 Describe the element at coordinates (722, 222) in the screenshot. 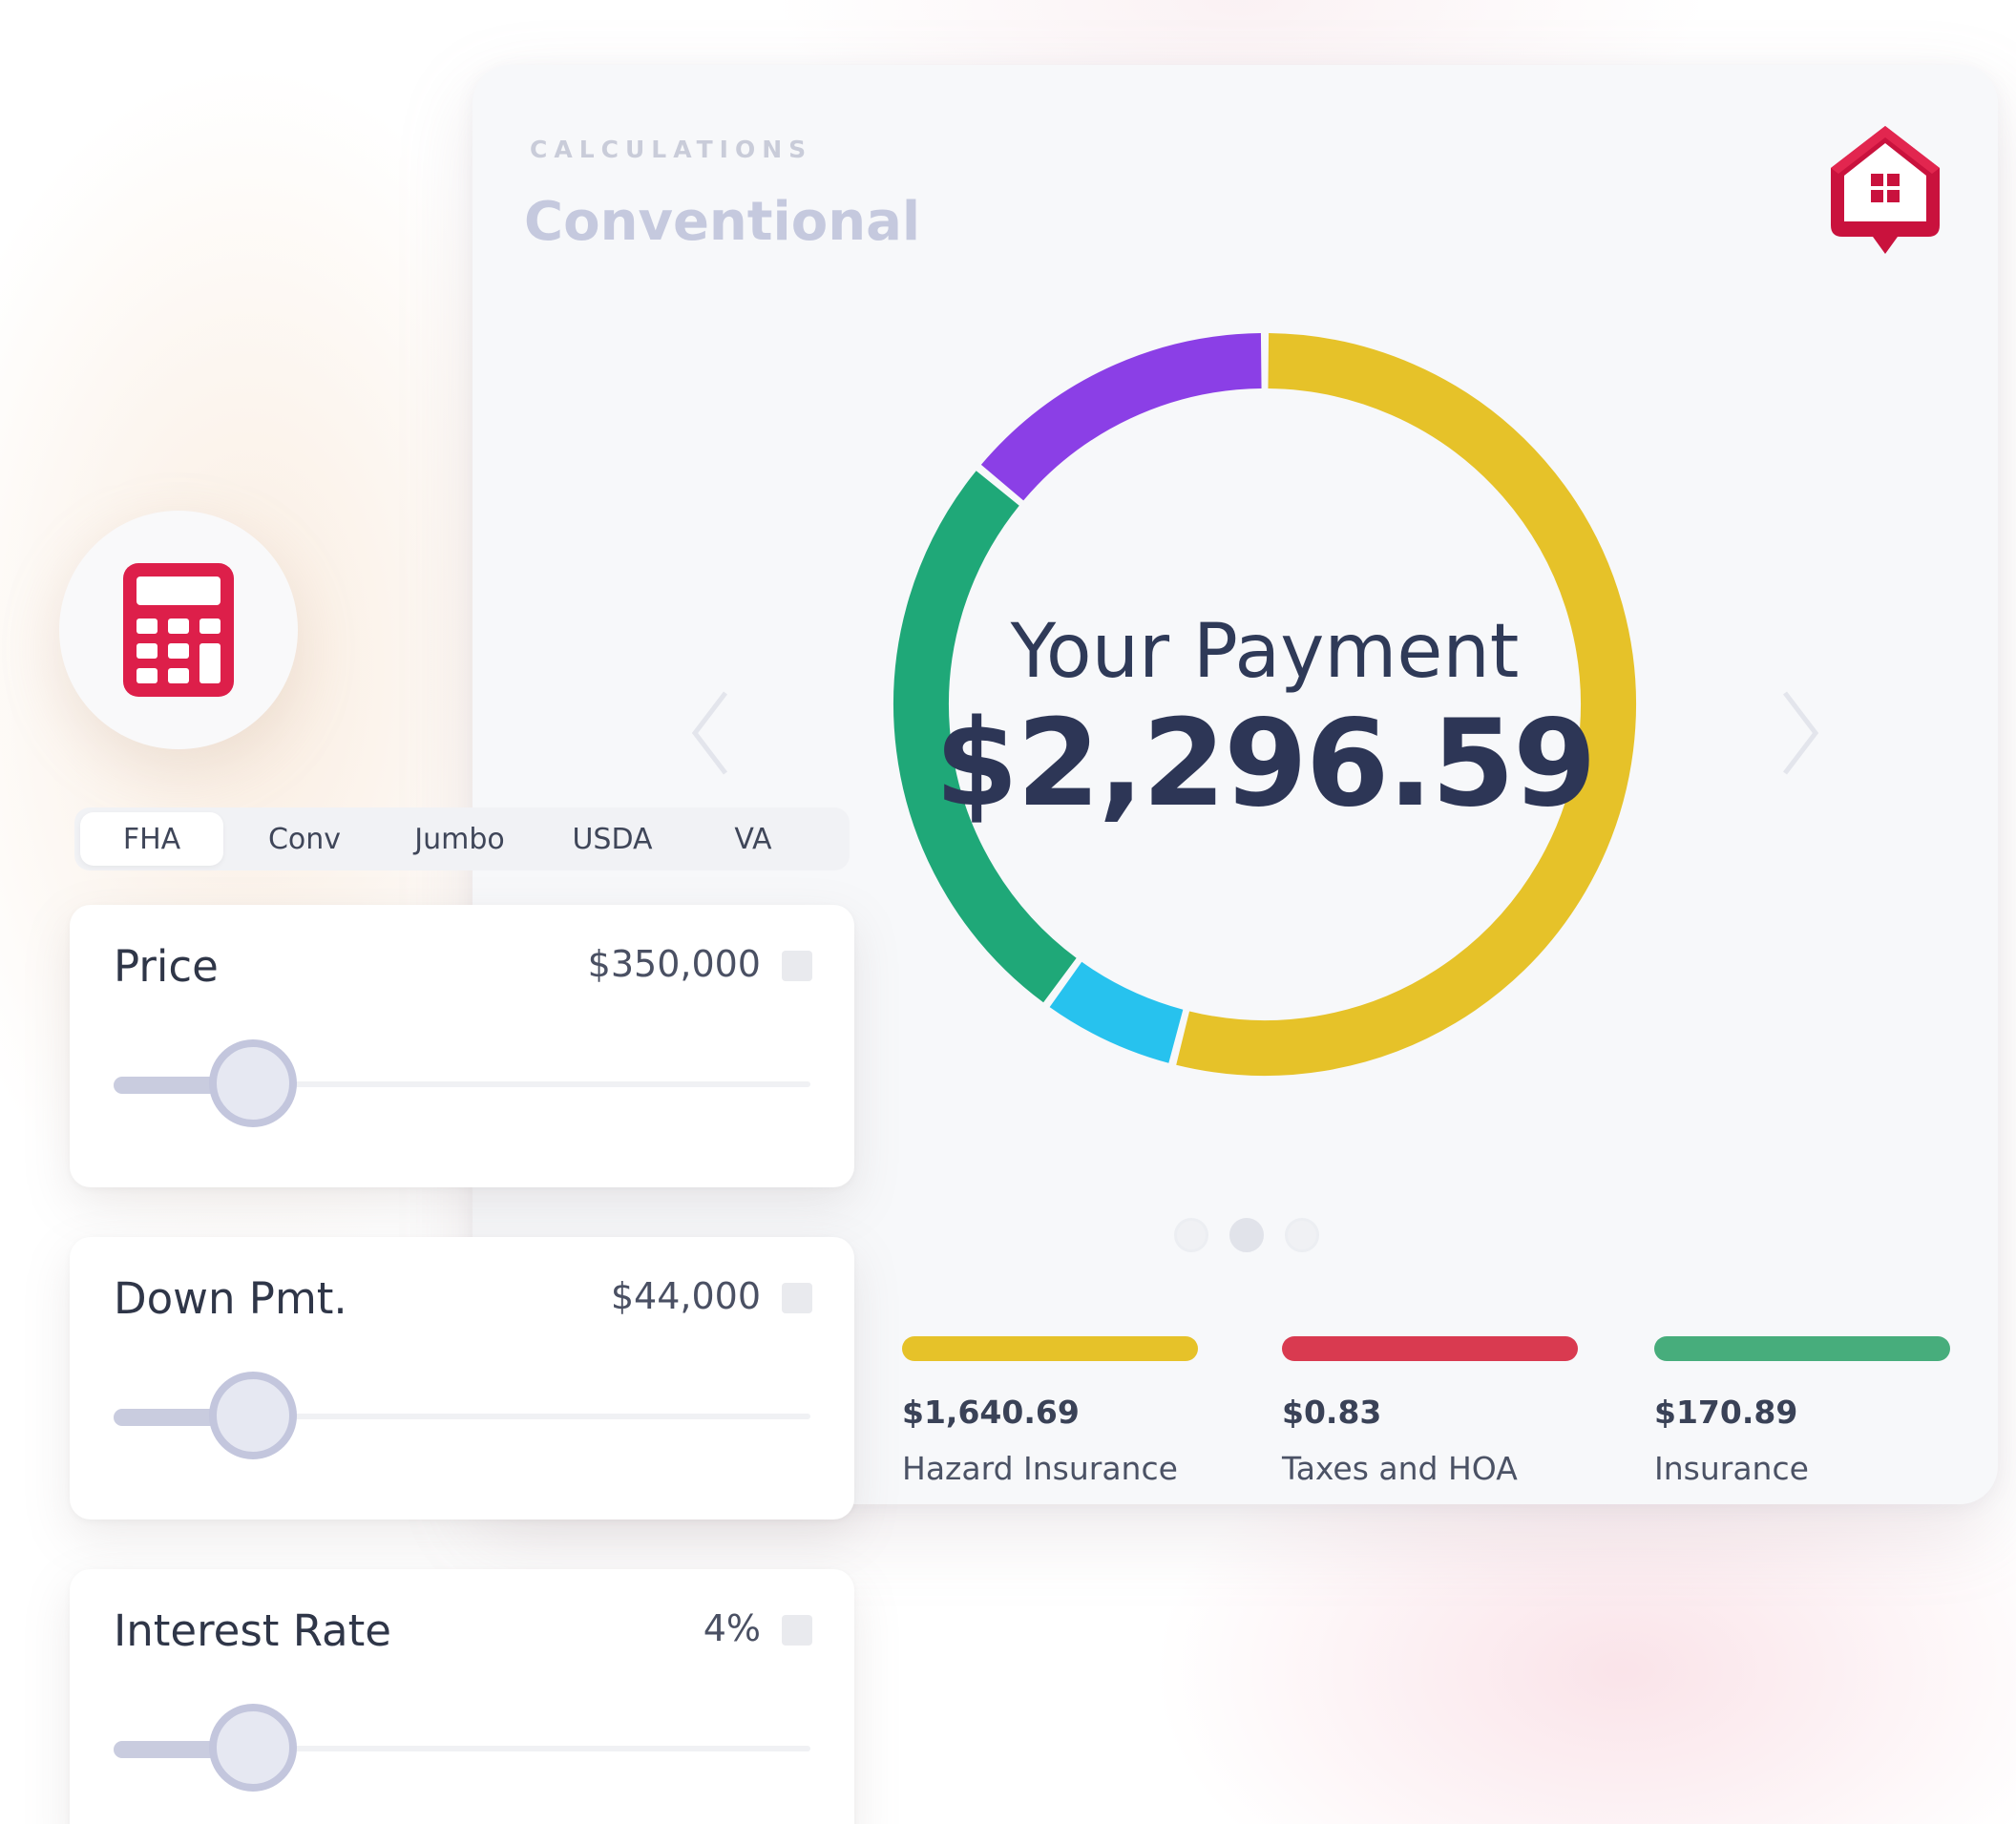

I see `page-title: Conventional` at that location.